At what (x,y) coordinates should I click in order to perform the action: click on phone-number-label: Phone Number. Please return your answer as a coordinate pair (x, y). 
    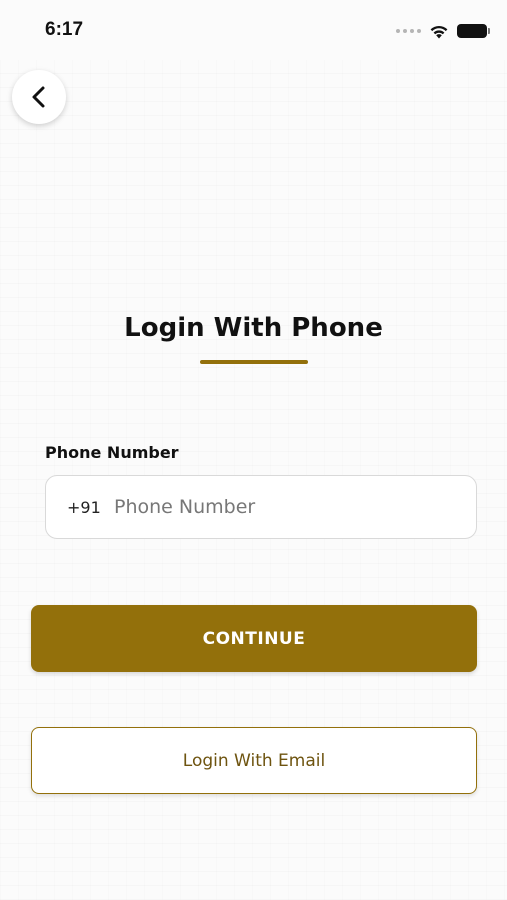
    Looking at the image, I should click on (112, 452).